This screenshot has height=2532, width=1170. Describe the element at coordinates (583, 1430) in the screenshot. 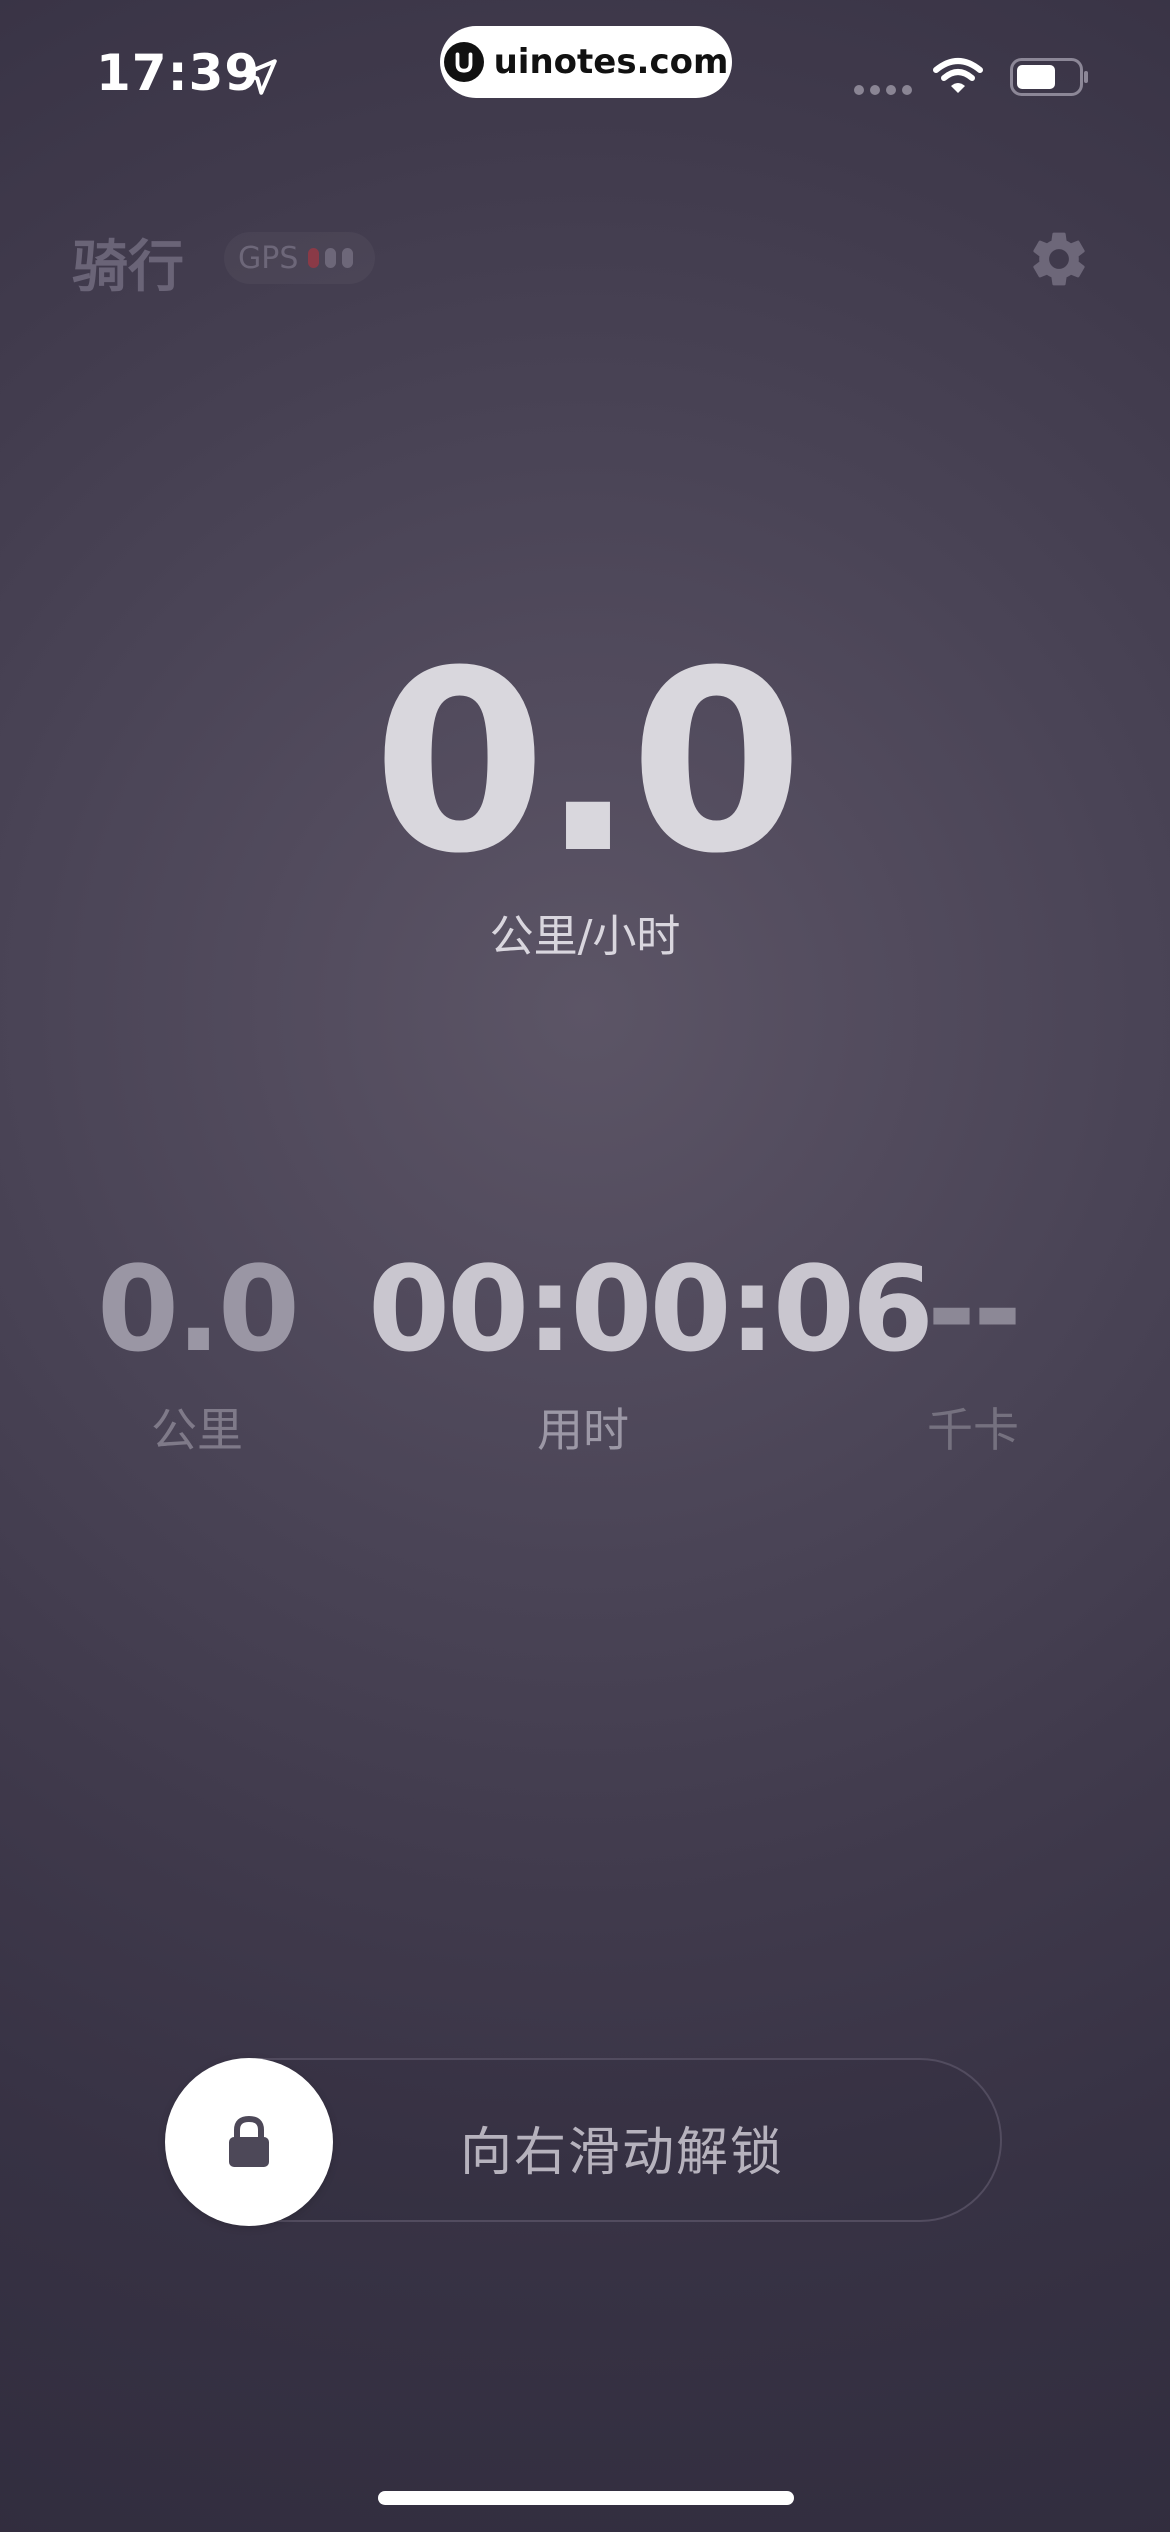

I see `duration-label: 用时` at that location.